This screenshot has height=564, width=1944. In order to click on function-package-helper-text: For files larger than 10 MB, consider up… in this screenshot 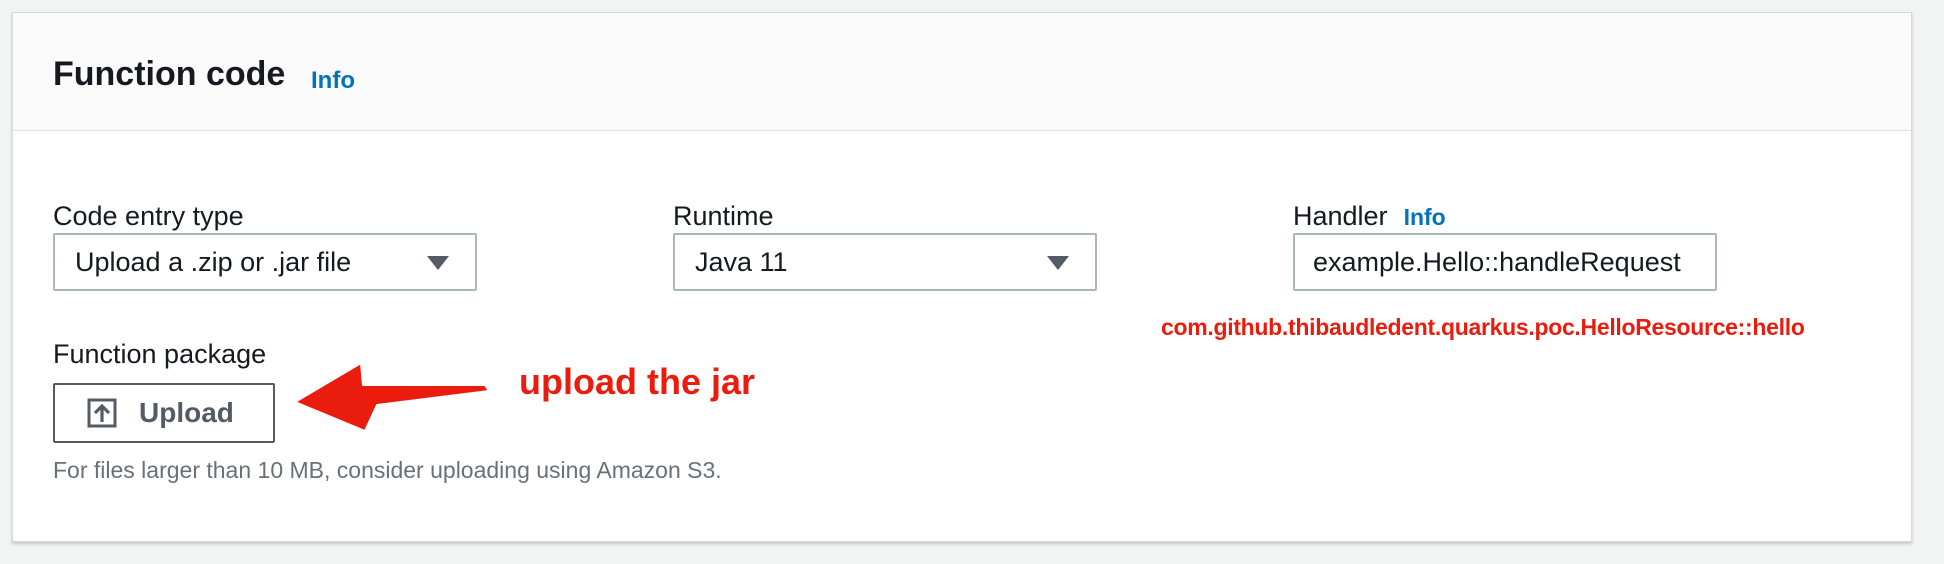, I will do `click(387, 470)`.